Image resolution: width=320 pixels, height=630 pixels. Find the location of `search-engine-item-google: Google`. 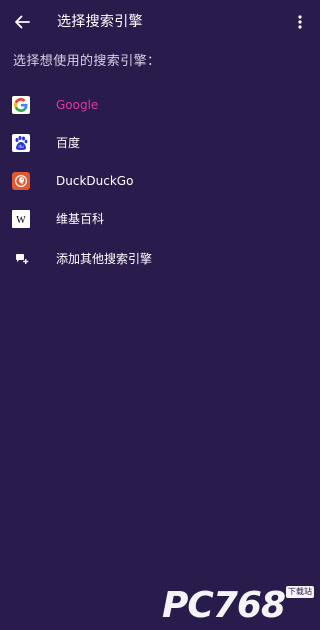

search-engine-item-google: Google is located at coordinates (160, 105).